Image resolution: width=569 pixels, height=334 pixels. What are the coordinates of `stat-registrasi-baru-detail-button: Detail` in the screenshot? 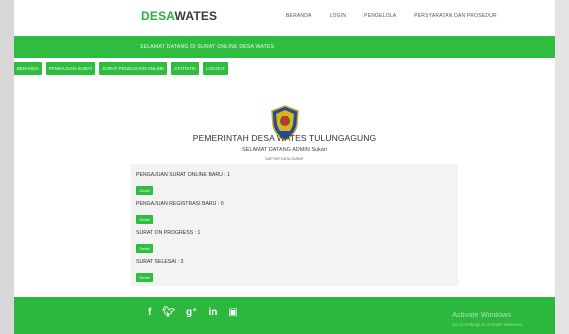 It's located at (144, 219).